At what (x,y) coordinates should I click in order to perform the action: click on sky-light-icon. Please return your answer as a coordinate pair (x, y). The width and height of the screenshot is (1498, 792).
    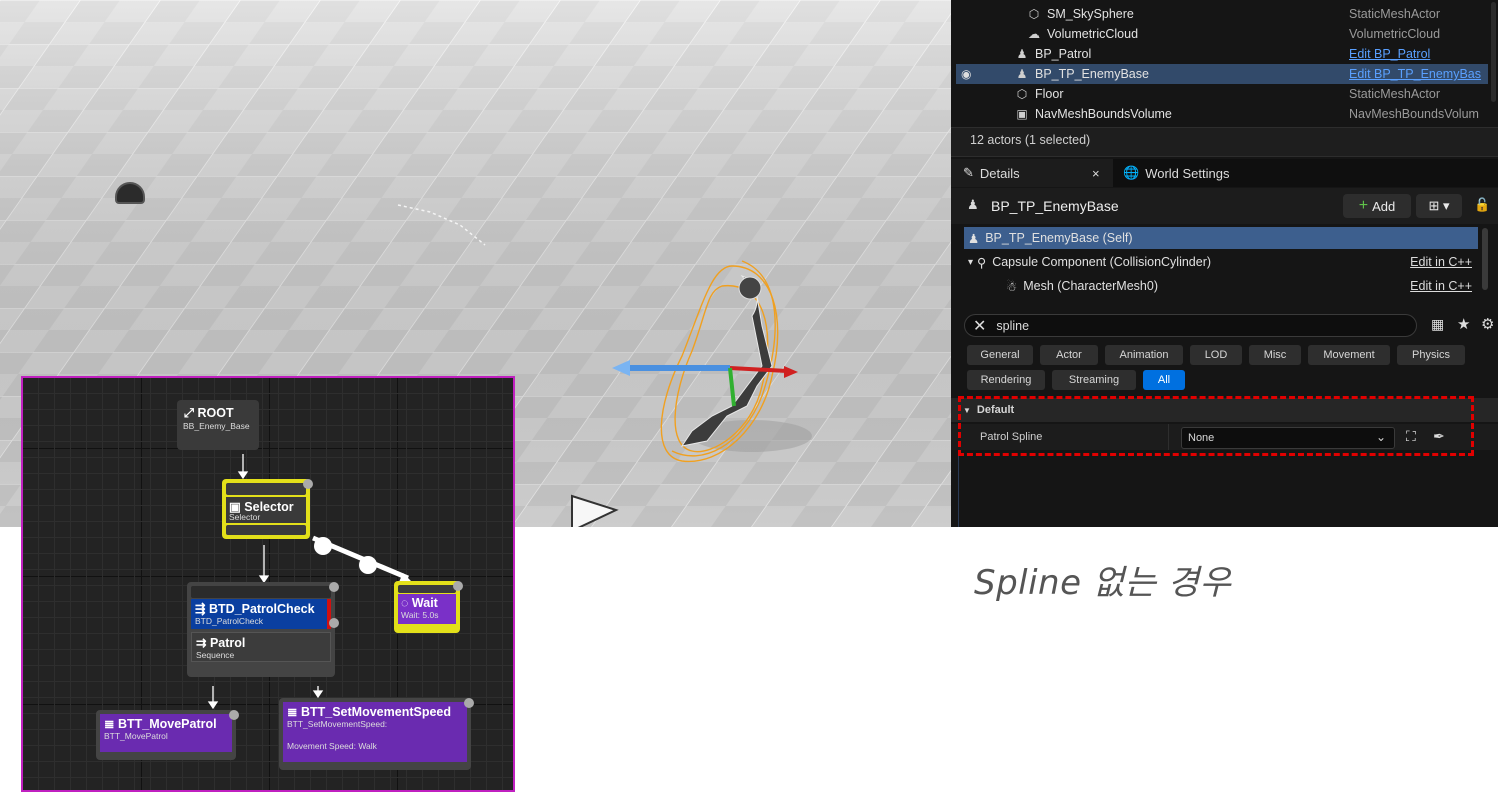
    Looking at the image, I should click on (130, 193).